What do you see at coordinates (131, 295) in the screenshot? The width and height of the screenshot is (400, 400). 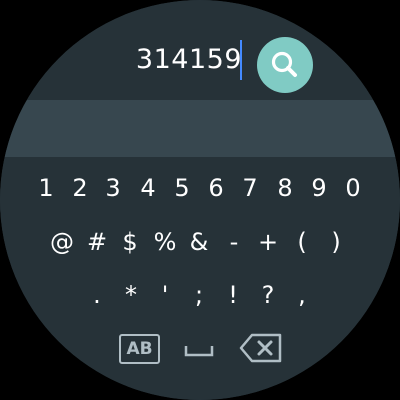 I see `key: *` at bounding box center [131, 295].